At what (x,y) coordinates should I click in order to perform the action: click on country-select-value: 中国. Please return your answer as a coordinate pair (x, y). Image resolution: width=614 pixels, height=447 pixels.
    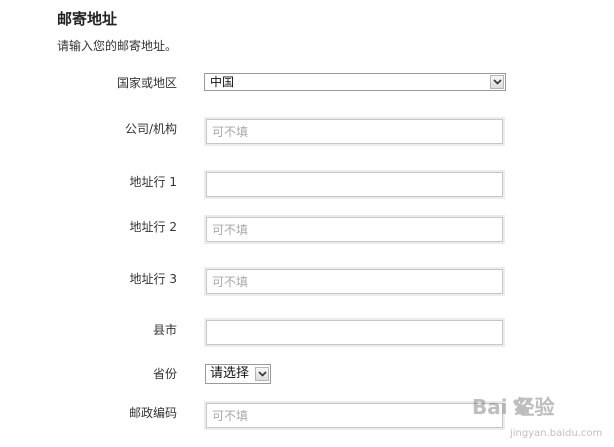
    Looking at the image, I should click on (222, 82).